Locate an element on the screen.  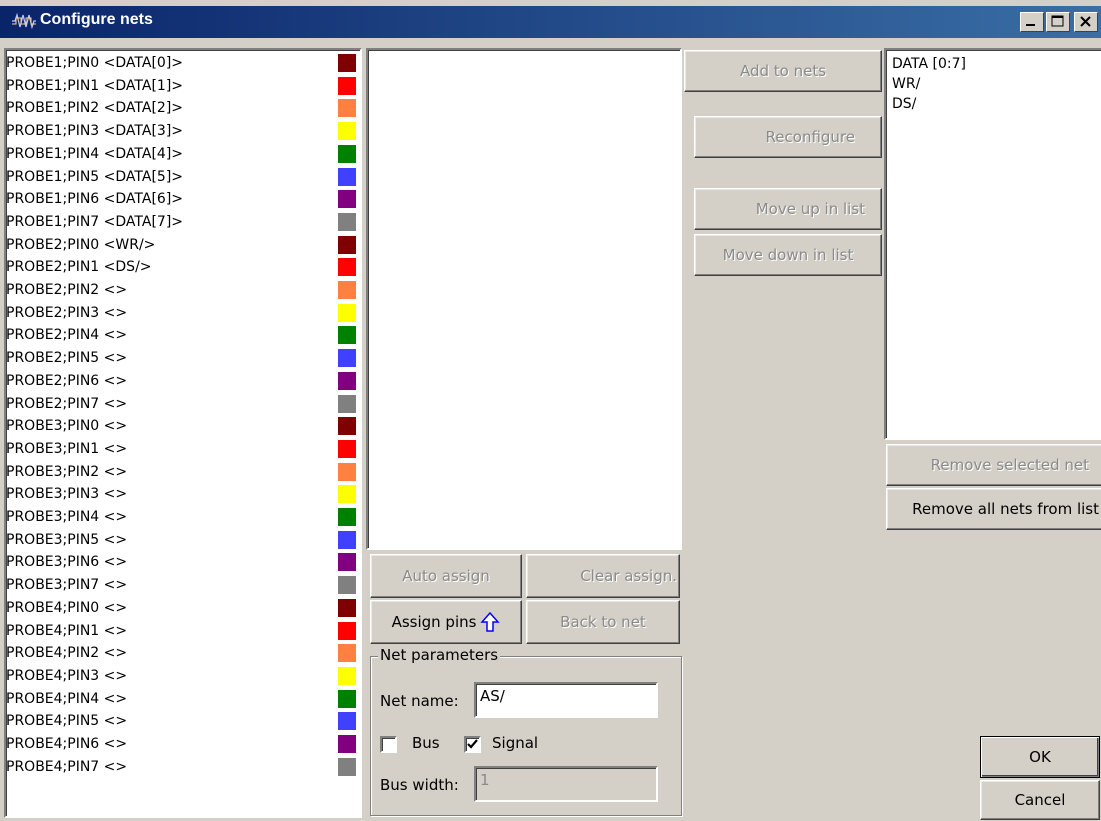
pin-list-item: PROBE2;PIN2 <> is located at coordinates (181, 290).